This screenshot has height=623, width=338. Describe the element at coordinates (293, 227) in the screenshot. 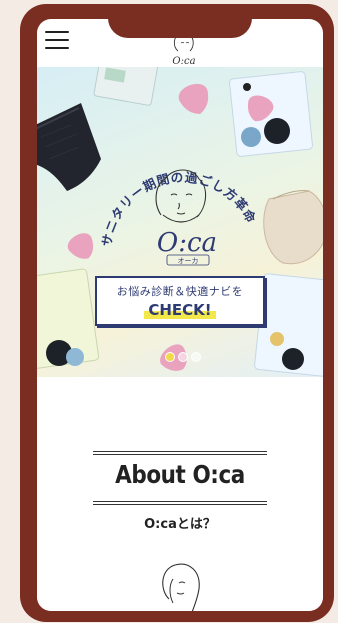

I see `drawstring-pouch` at that location.